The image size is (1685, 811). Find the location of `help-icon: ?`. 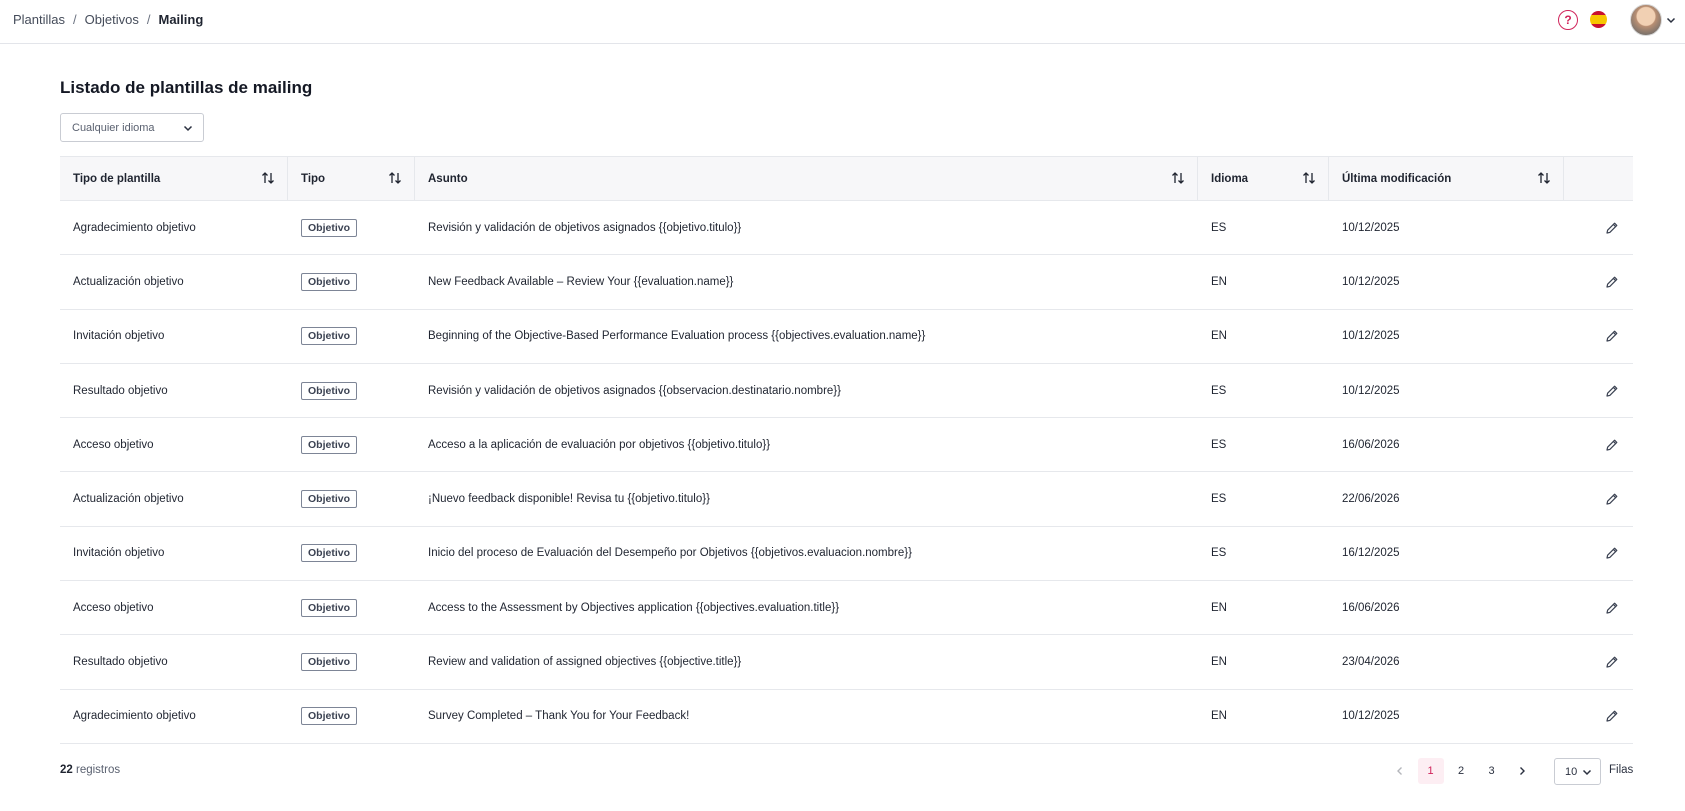

help-icon: ? is located at coordinates (1568, 20).